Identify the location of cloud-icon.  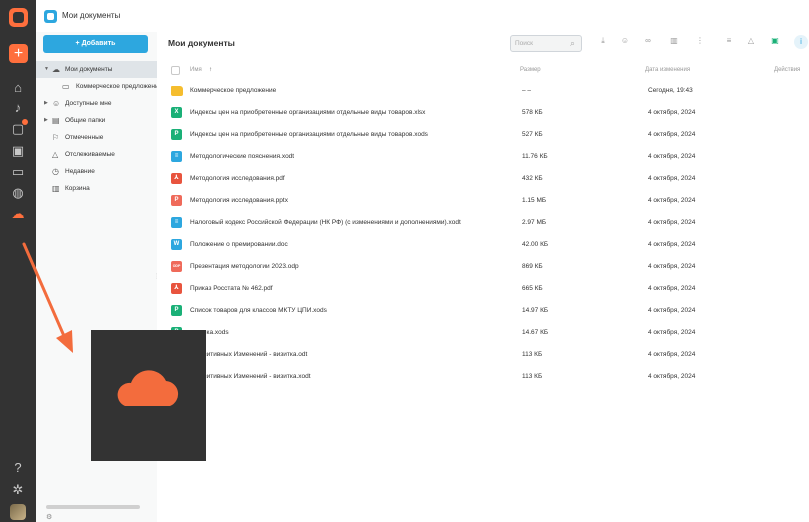
(148, 388).